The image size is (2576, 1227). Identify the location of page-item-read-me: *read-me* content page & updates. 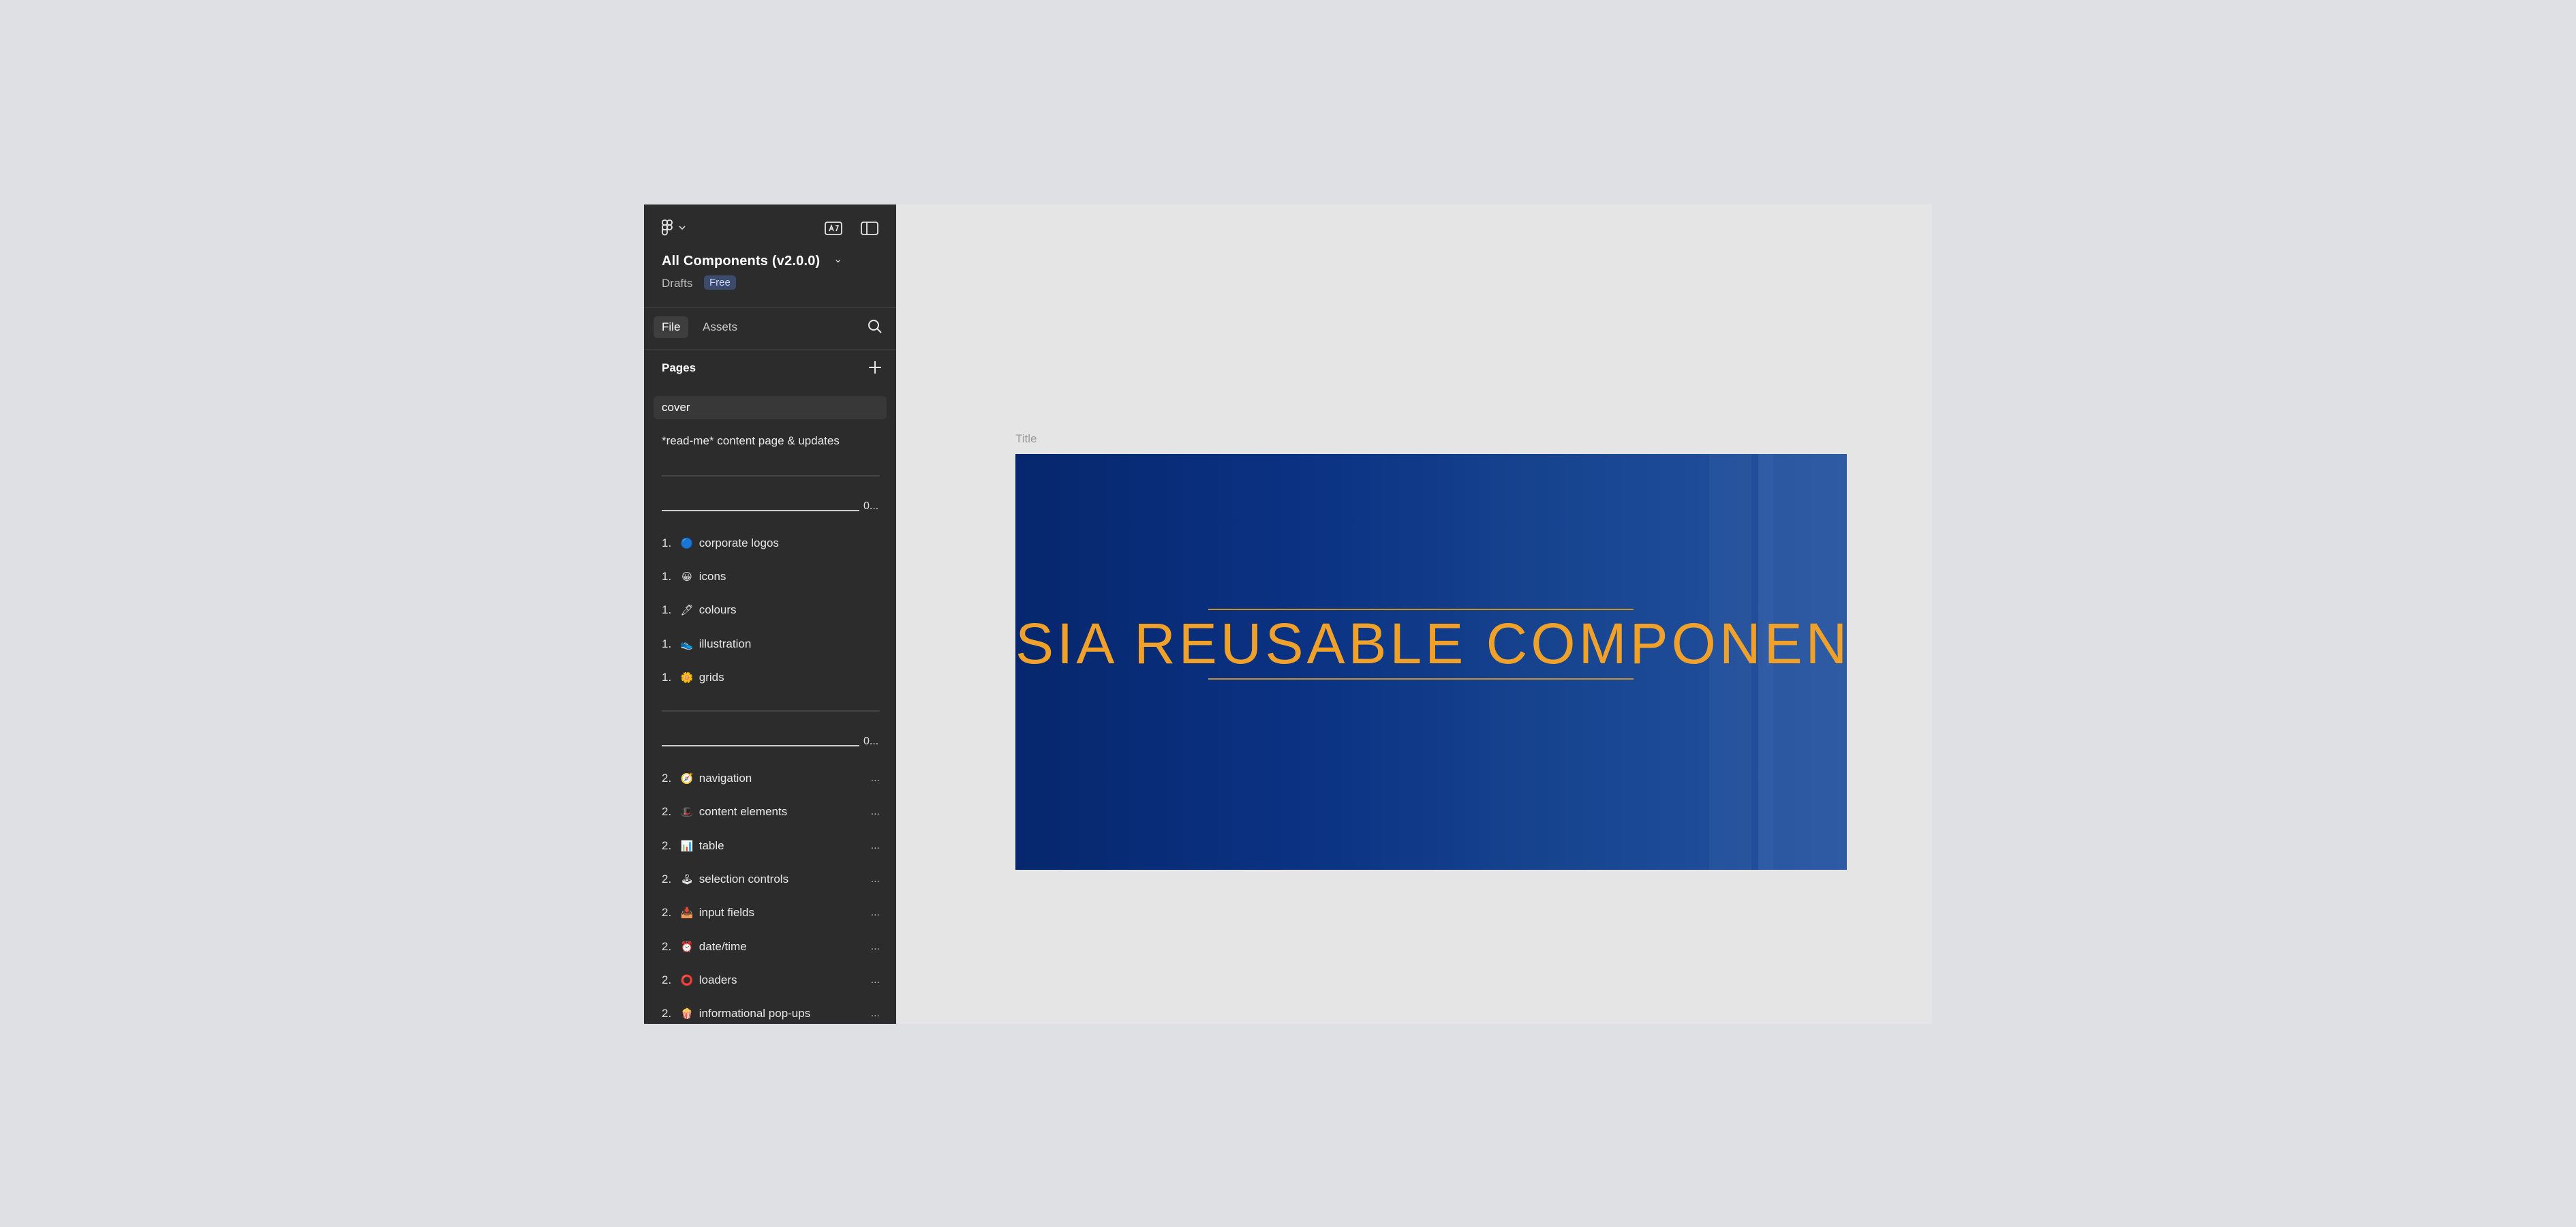
(770, 441).